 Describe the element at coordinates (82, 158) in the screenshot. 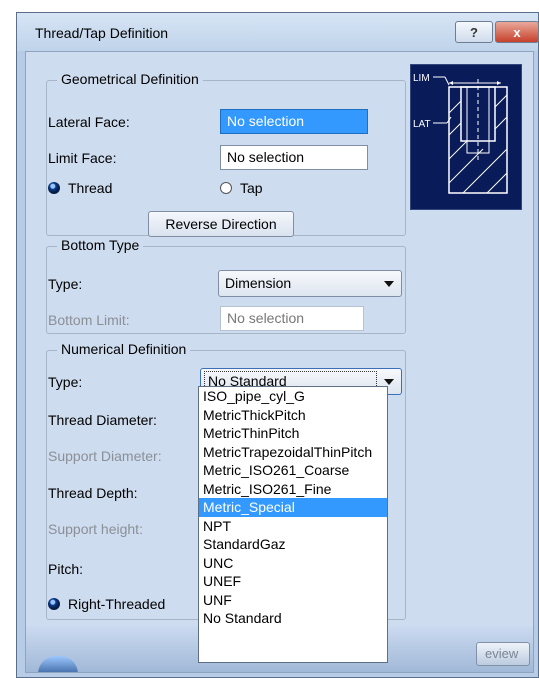

I see `limit-face-label: Limit Face:` at that location.